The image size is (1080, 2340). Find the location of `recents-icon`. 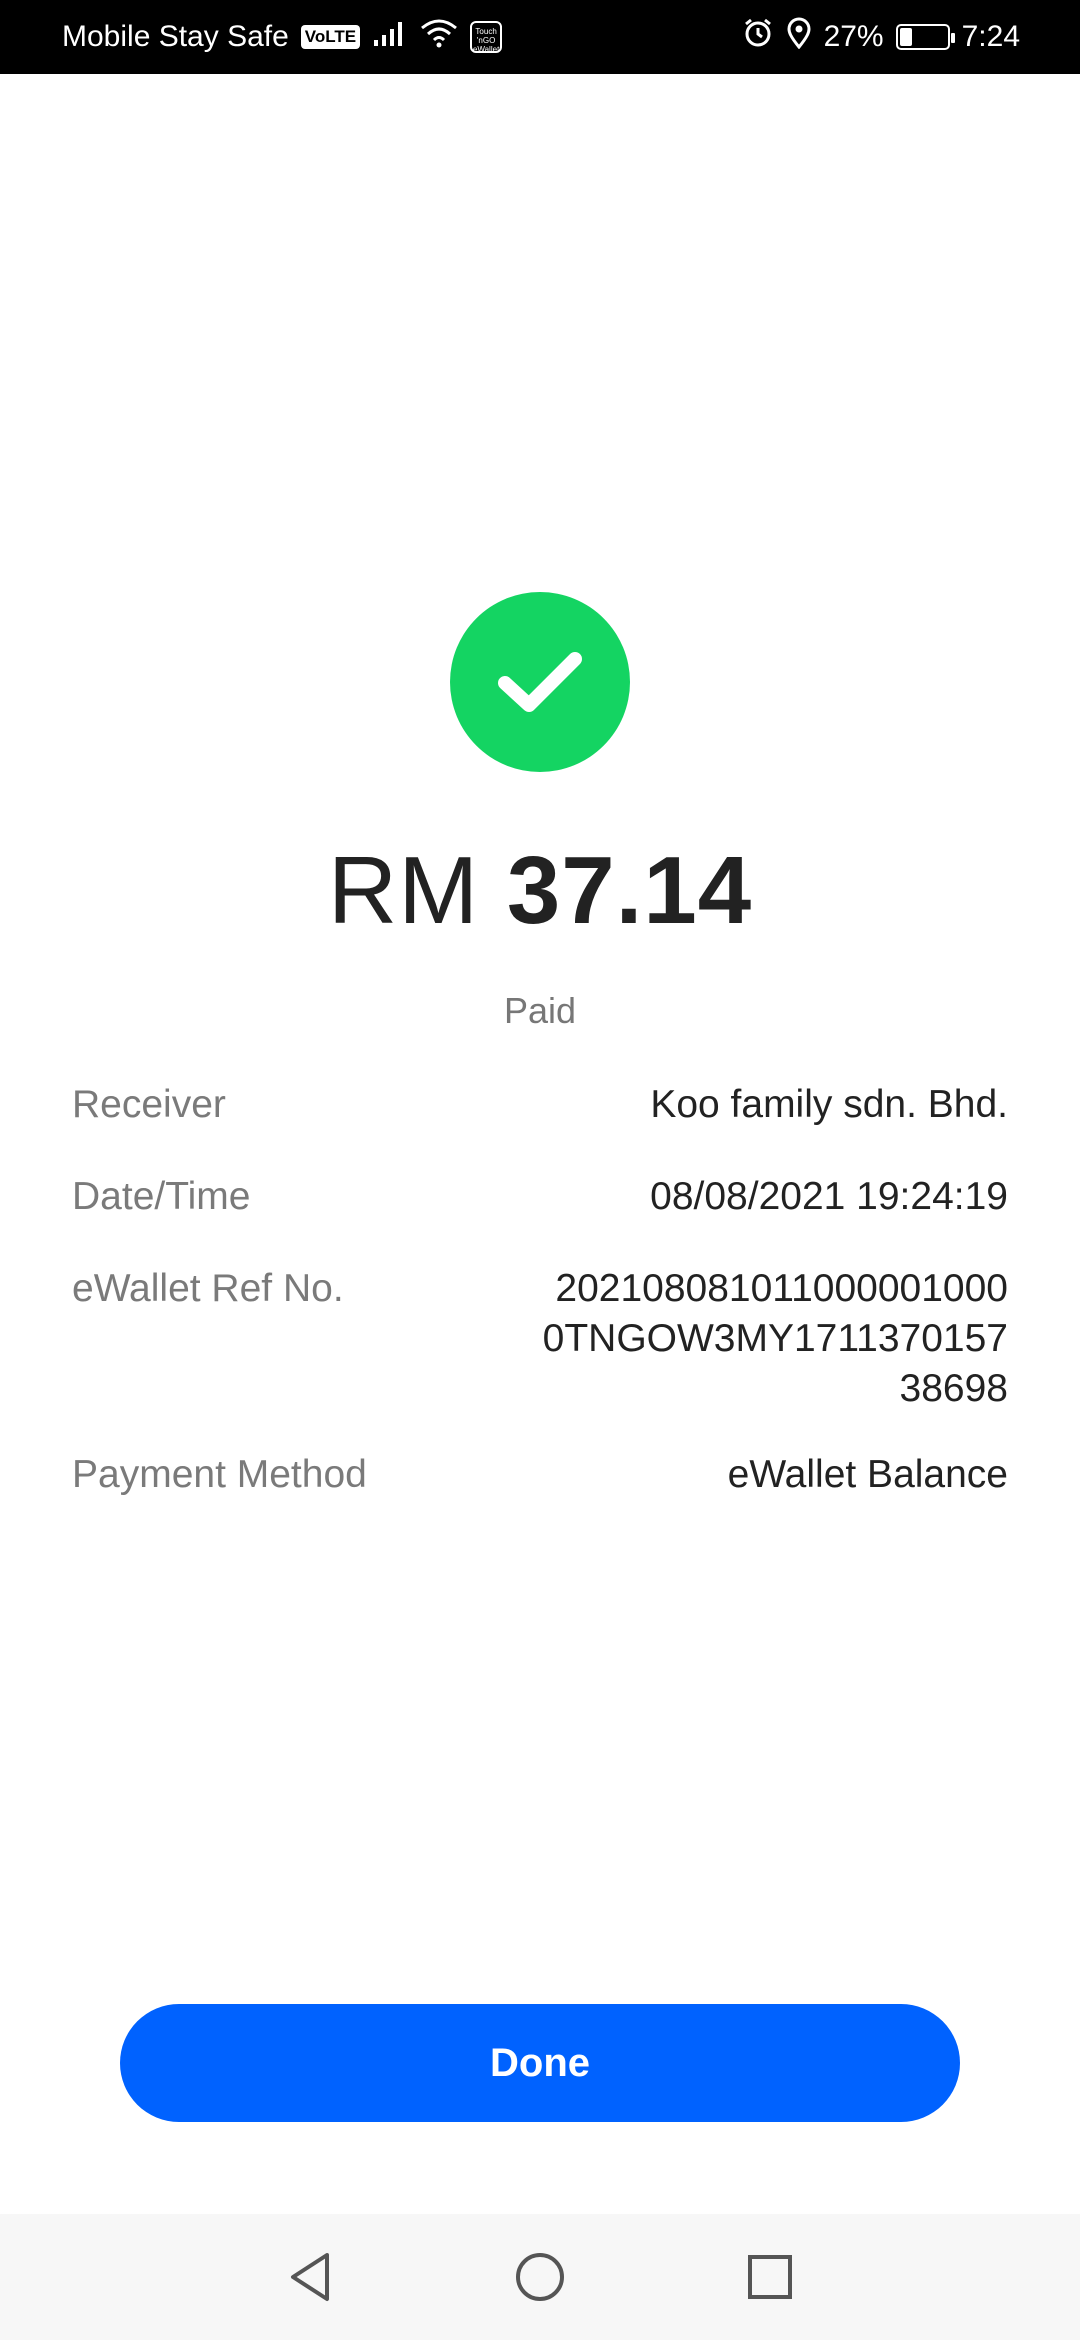

recents-icon is located at coordinates (770, 2277).